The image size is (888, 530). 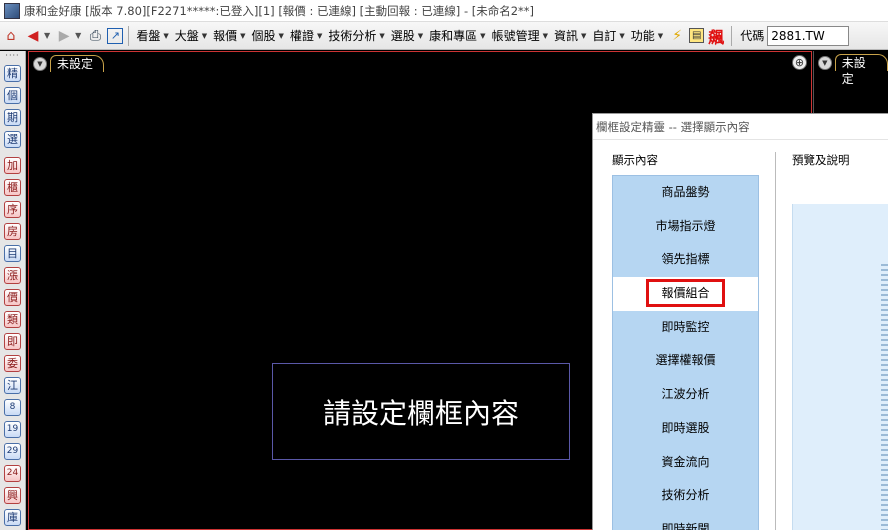 I want to click on list-item: 即時監控, so click(x=685, y=328).